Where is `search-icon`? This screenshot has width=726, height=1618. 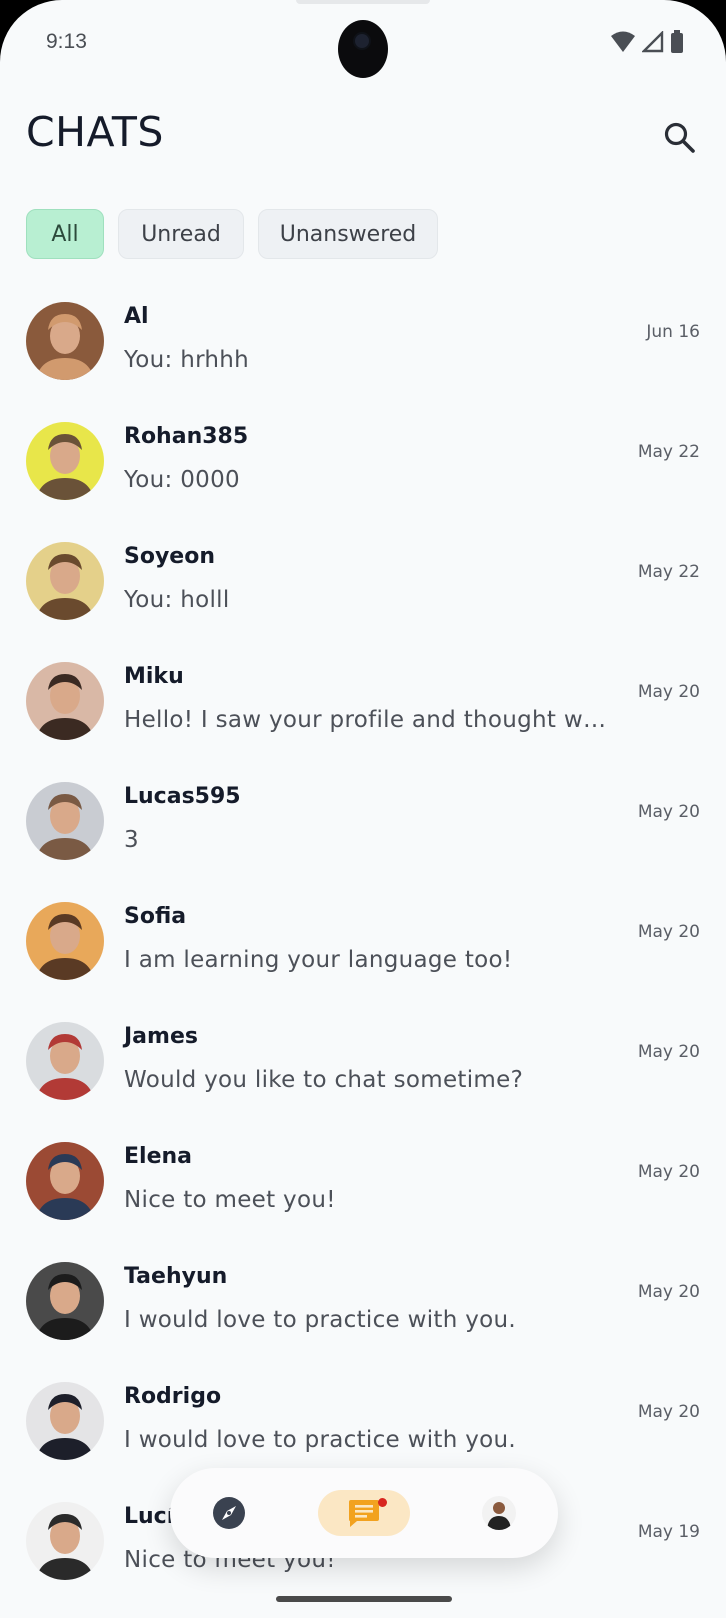
search-icon is located at coordinates (679, 137).